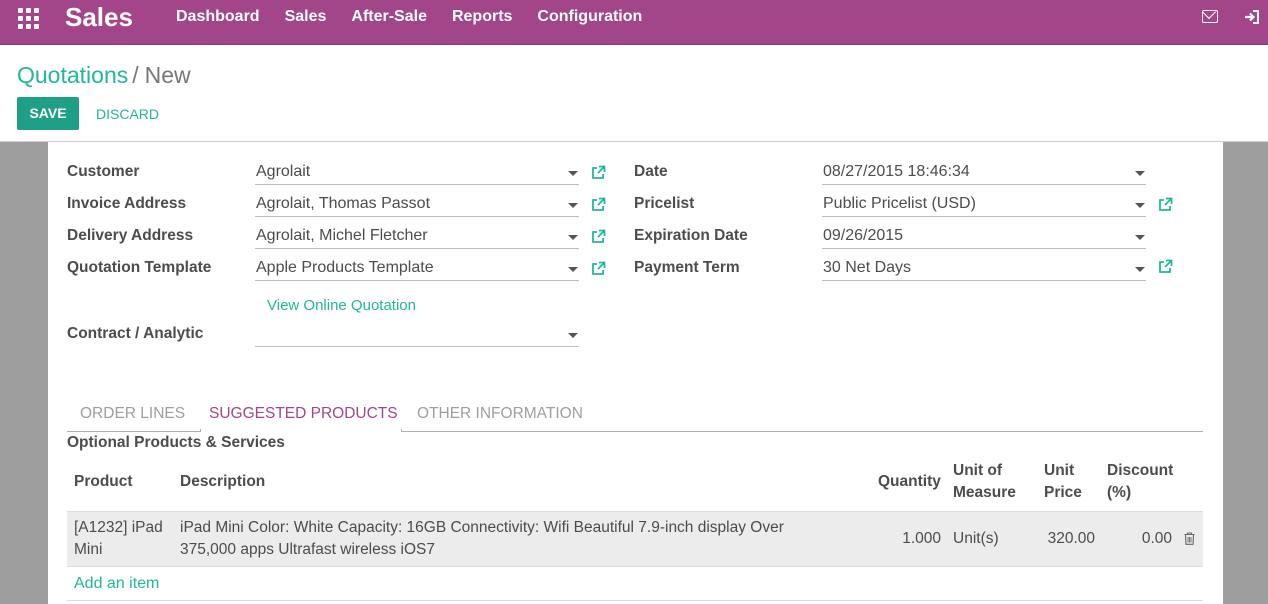 This screenshot has height=604, width=1268. Describe the element at coordinates (116, 584) in the screenshot. I see `add-item-link: Add an item` at that location.